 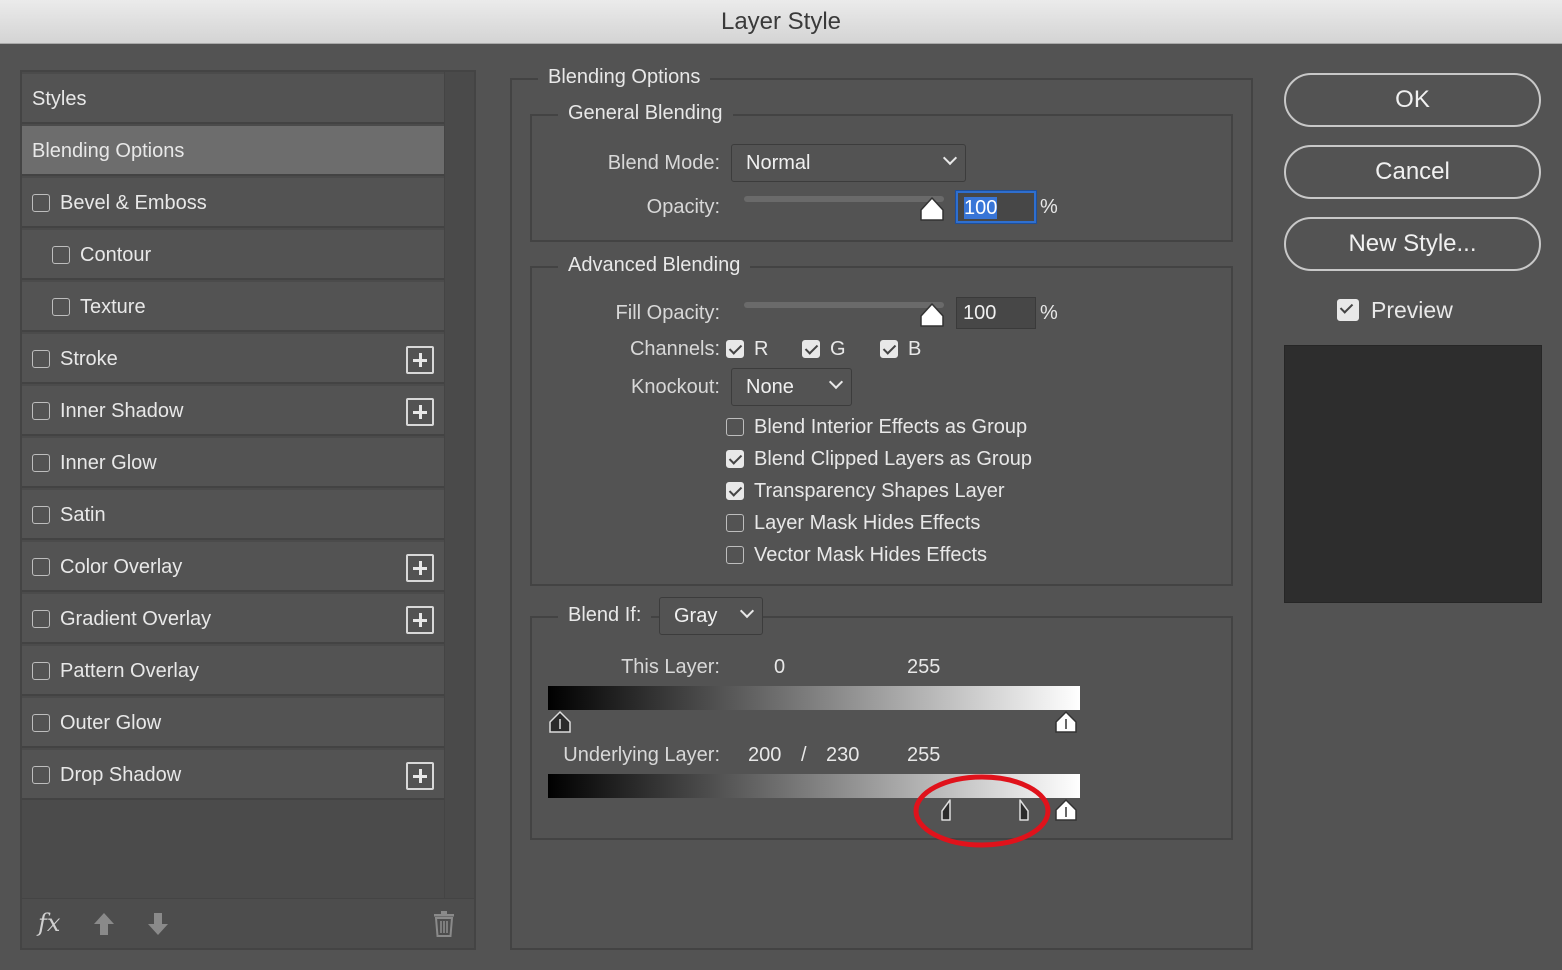 I want to click on knockout-value: None, so click(x=770, y=387).